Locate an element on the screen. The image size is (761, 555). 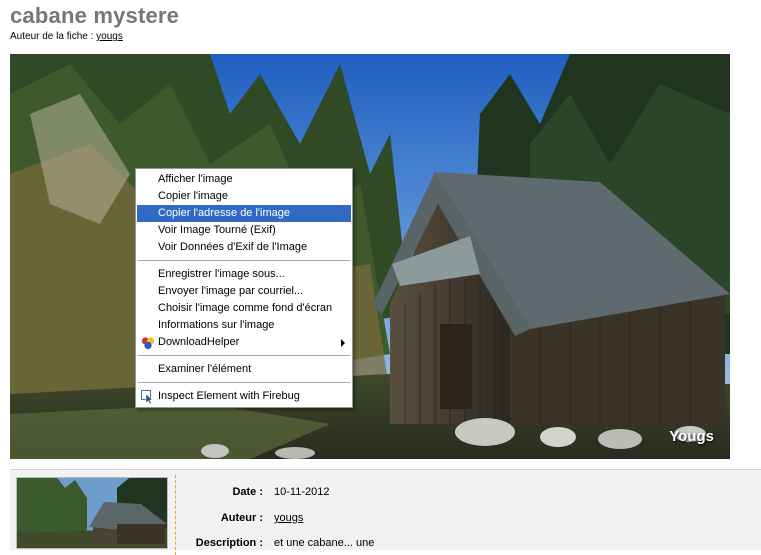
menu-item-view-image: Afficher l'image is located at coordinates (244, 179).